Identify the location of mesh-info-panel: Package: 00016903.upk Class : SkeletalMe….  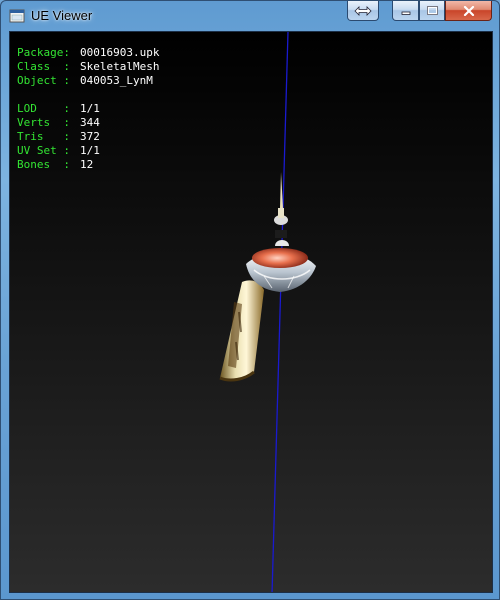
(88, 109).